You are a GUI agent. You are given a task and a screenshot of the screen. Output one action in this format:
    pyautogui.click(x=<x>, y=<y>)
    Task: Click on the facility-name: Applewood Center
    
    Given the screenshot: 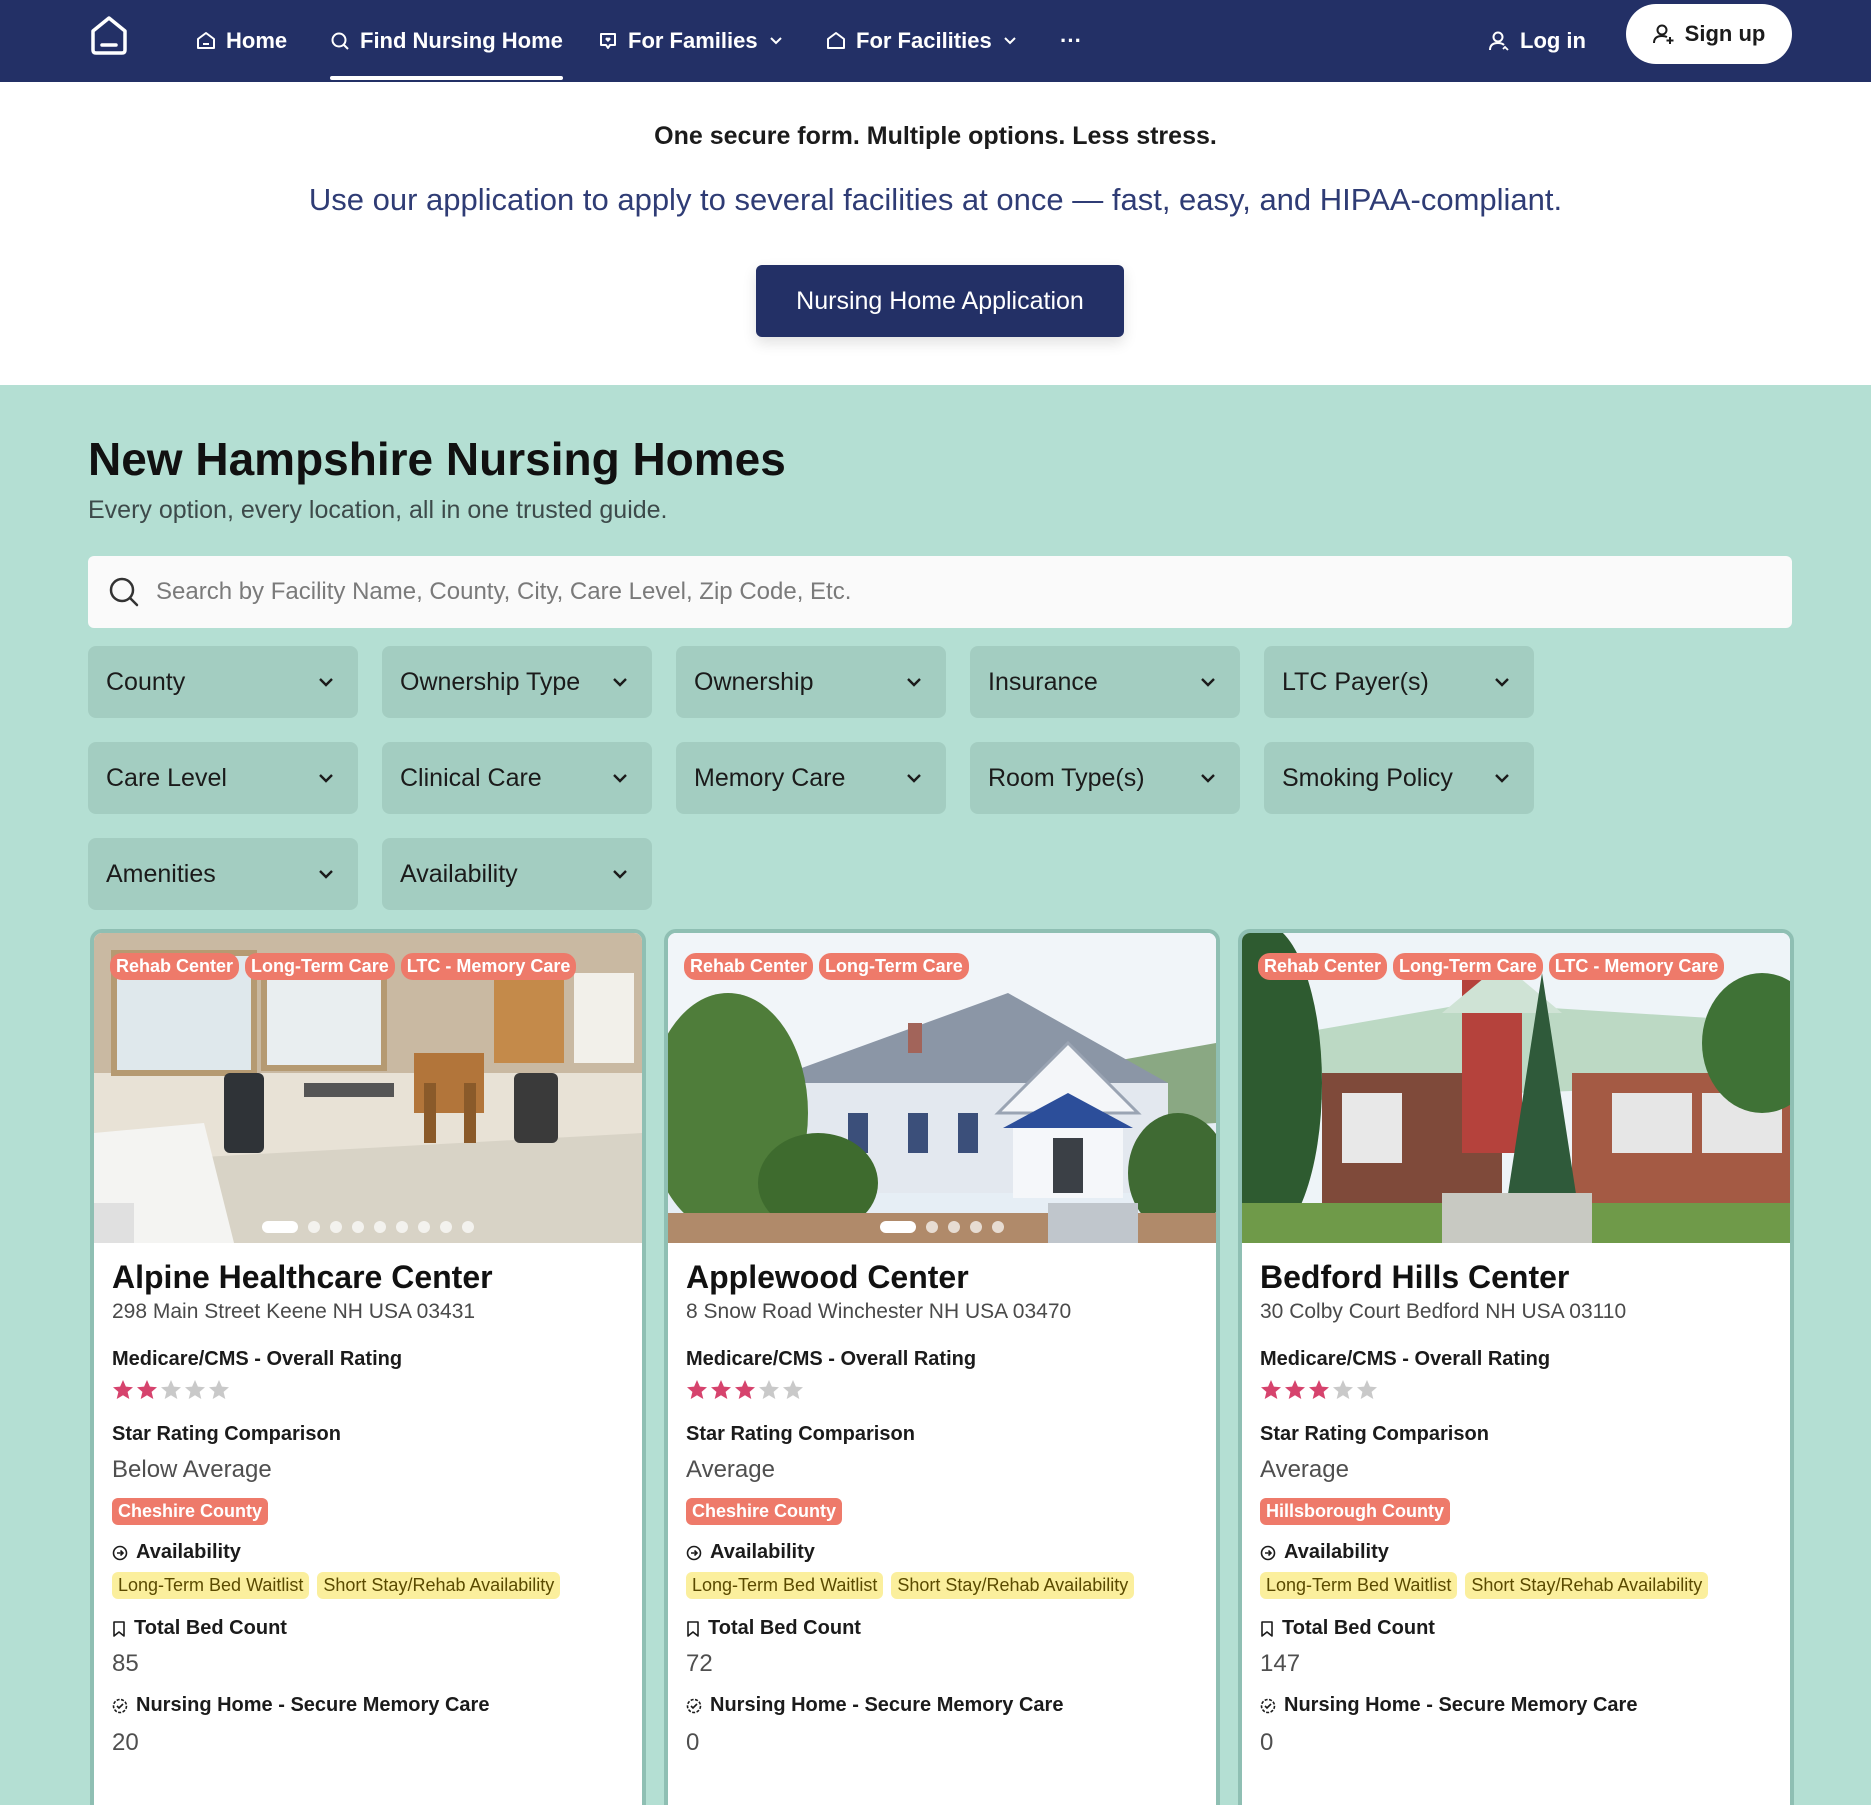 What is the action you would take?
    pyautogui.click(x=946, y=1277)
    